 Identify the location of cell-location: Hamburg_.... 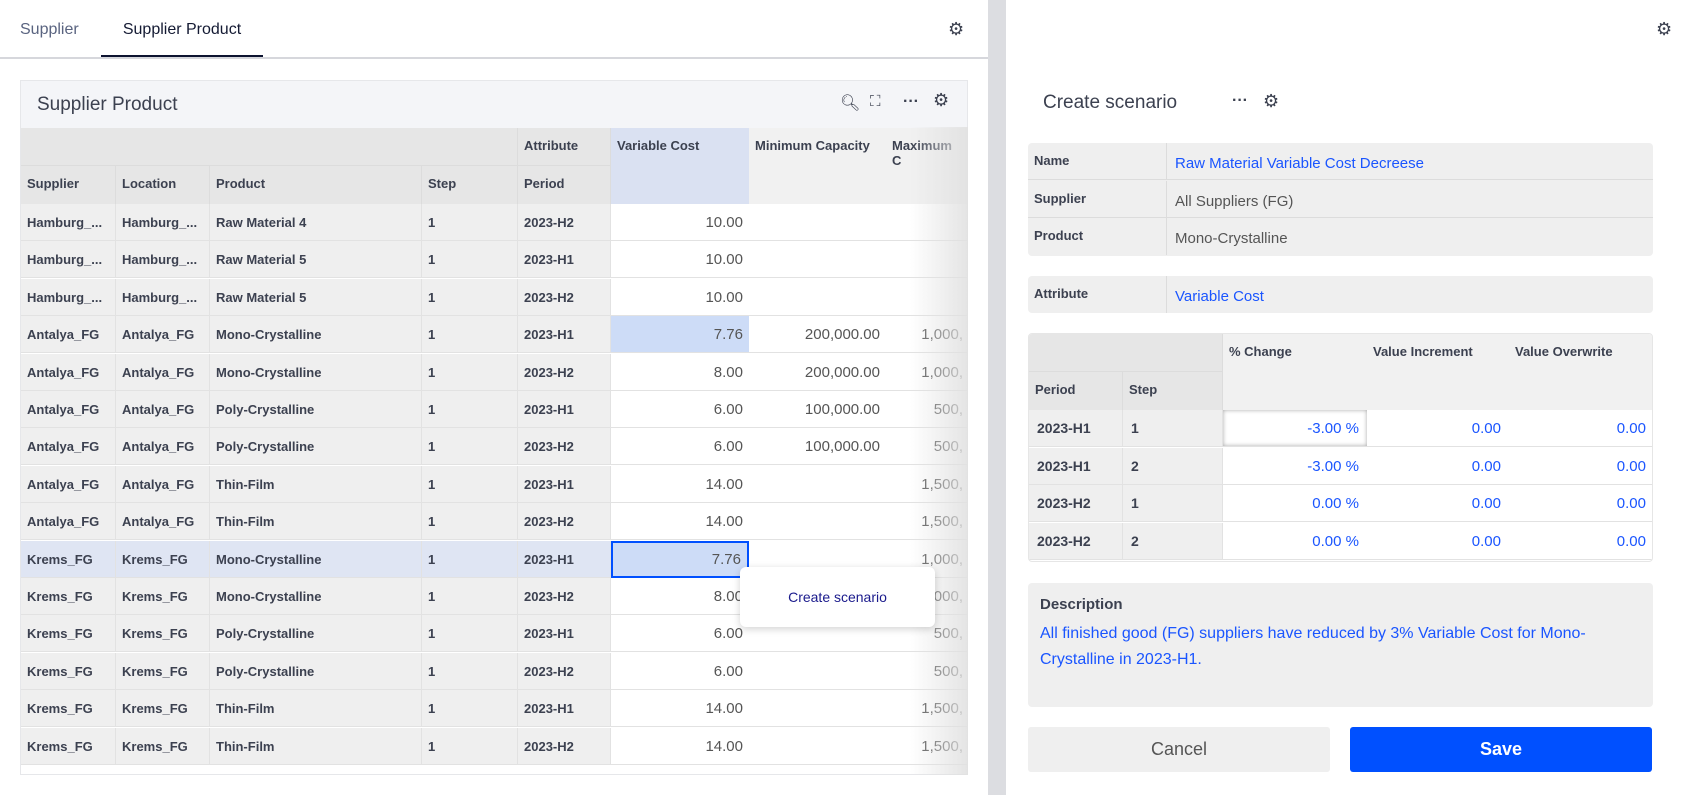
(163, 222).